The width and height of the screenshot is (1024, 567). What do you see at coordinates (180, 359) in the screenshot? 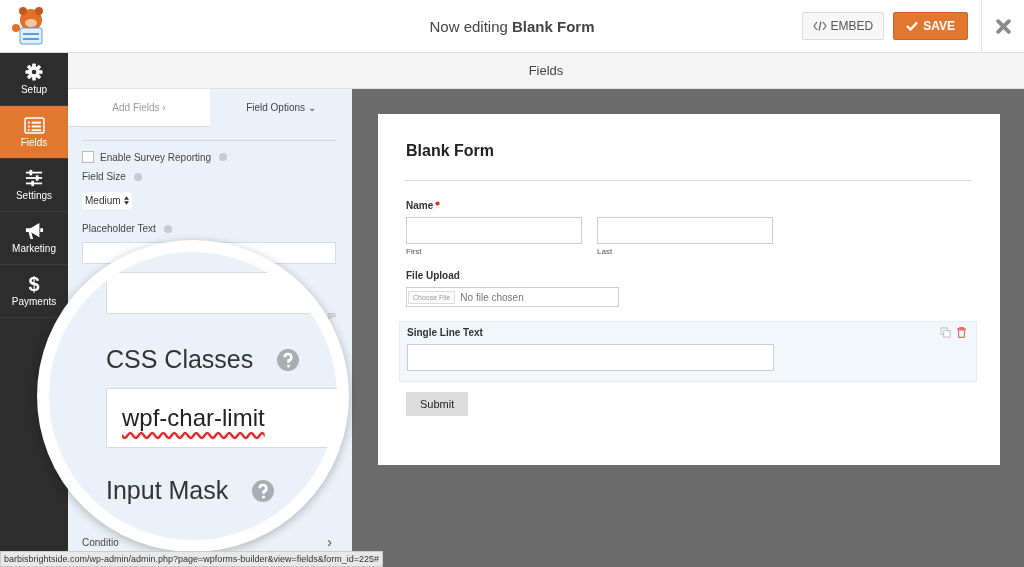
I see `zoomed-label: CSS Classes` at bounding box center [180, 359].